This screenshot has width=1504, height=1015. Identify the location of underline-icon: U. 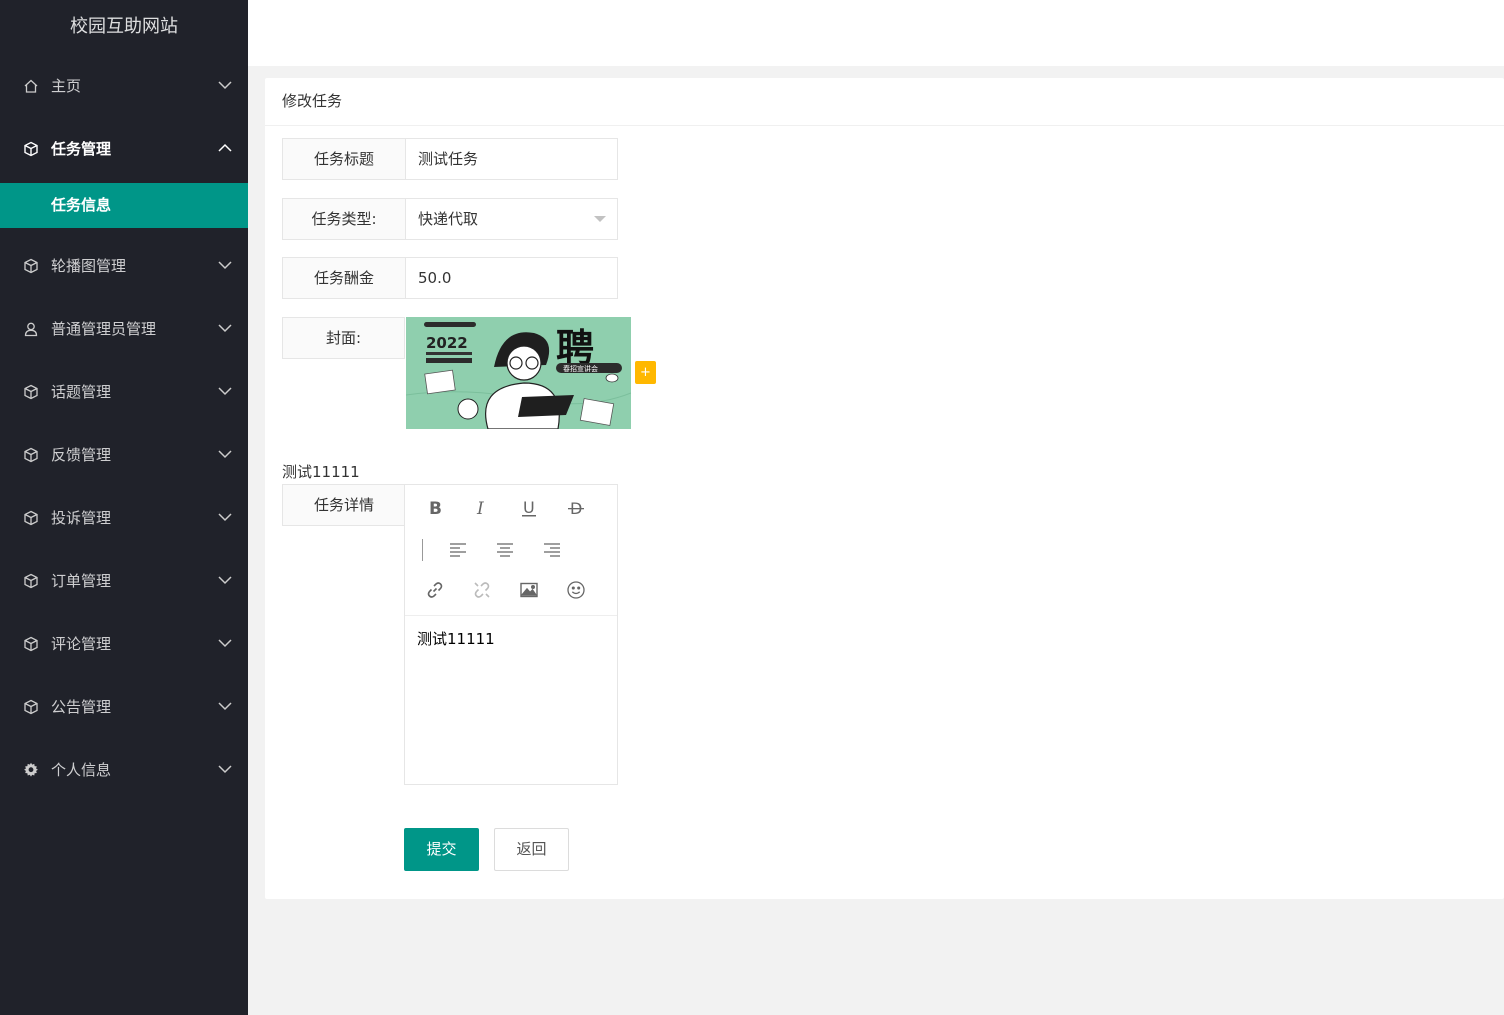
(529, 508).